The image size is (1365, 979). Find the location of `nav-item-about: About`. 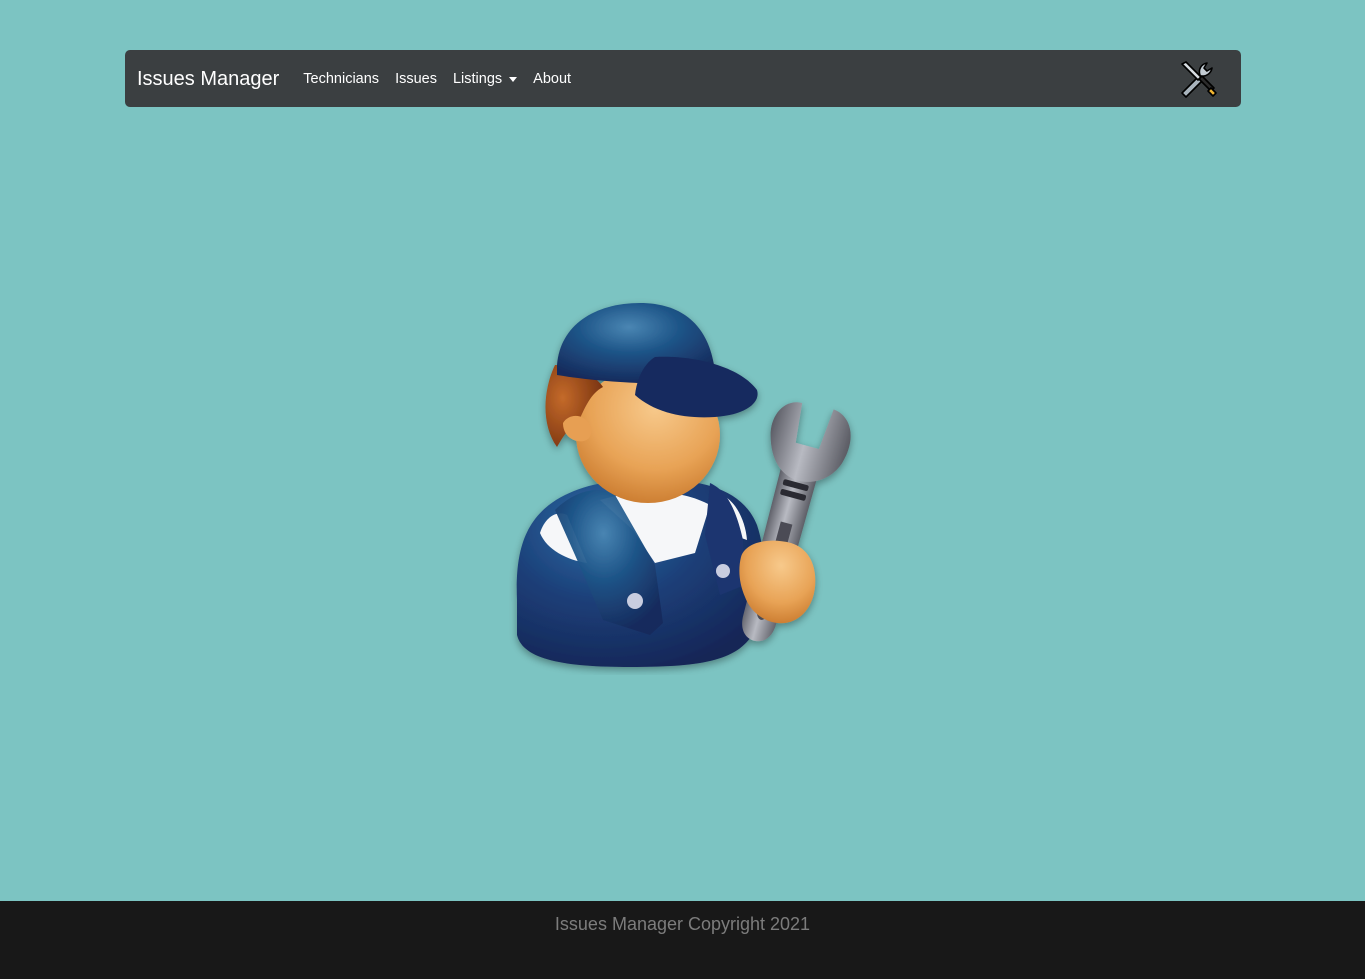

nav-item-about: About is located at coordinates (552, 79).